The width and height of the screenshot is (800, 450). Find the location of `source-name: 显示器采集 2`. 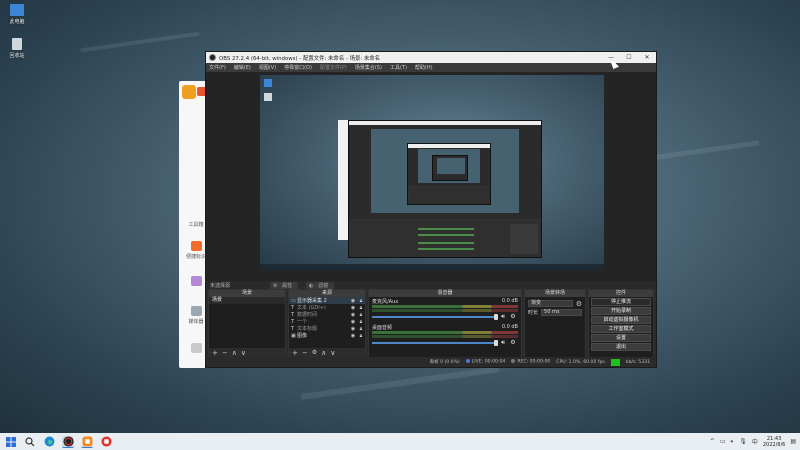

source-name: 显示器采集 2 is located at coordinates (312, 301).